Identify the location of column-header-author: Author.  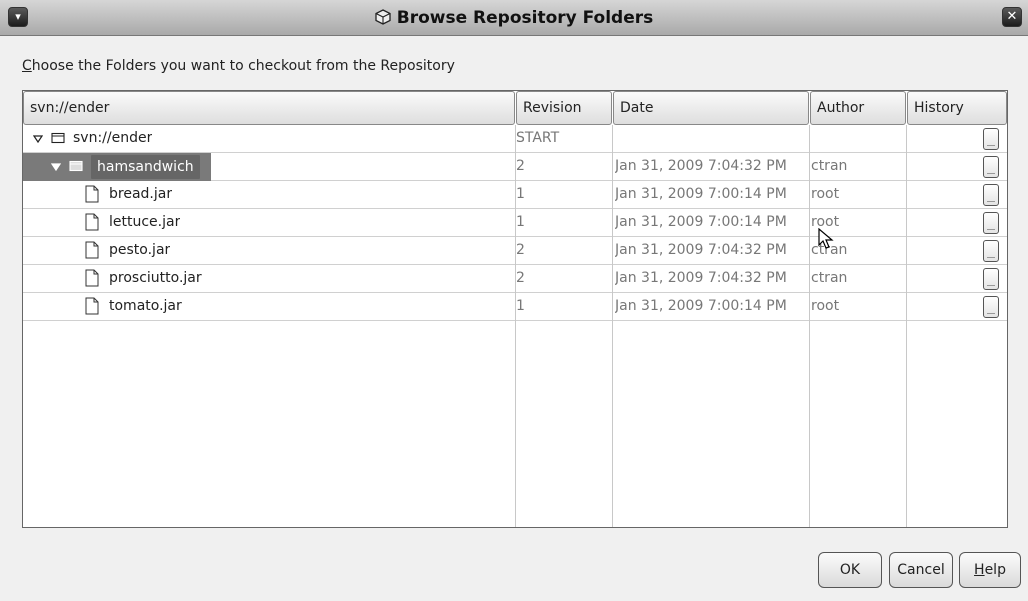
(858, 108).